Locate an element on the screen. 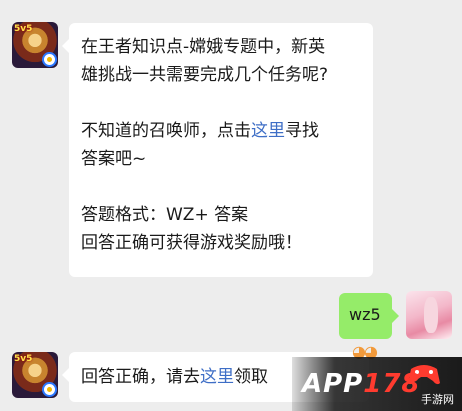 The width and height of the screenshot is (462, 411). watermark-brand-number: 178 is located at coordinates (392, 384).